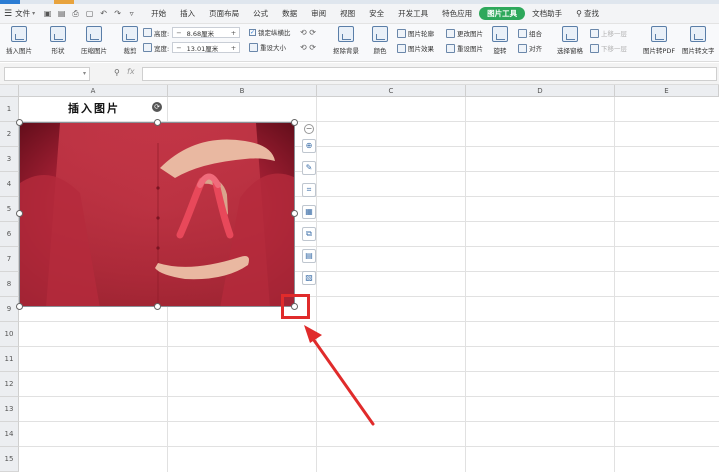 The image size is (719, 472). What do you see at coordinates (9, 234) in the screenshot?
I see `row-header-6: 6` at bounding box center [9, 234].